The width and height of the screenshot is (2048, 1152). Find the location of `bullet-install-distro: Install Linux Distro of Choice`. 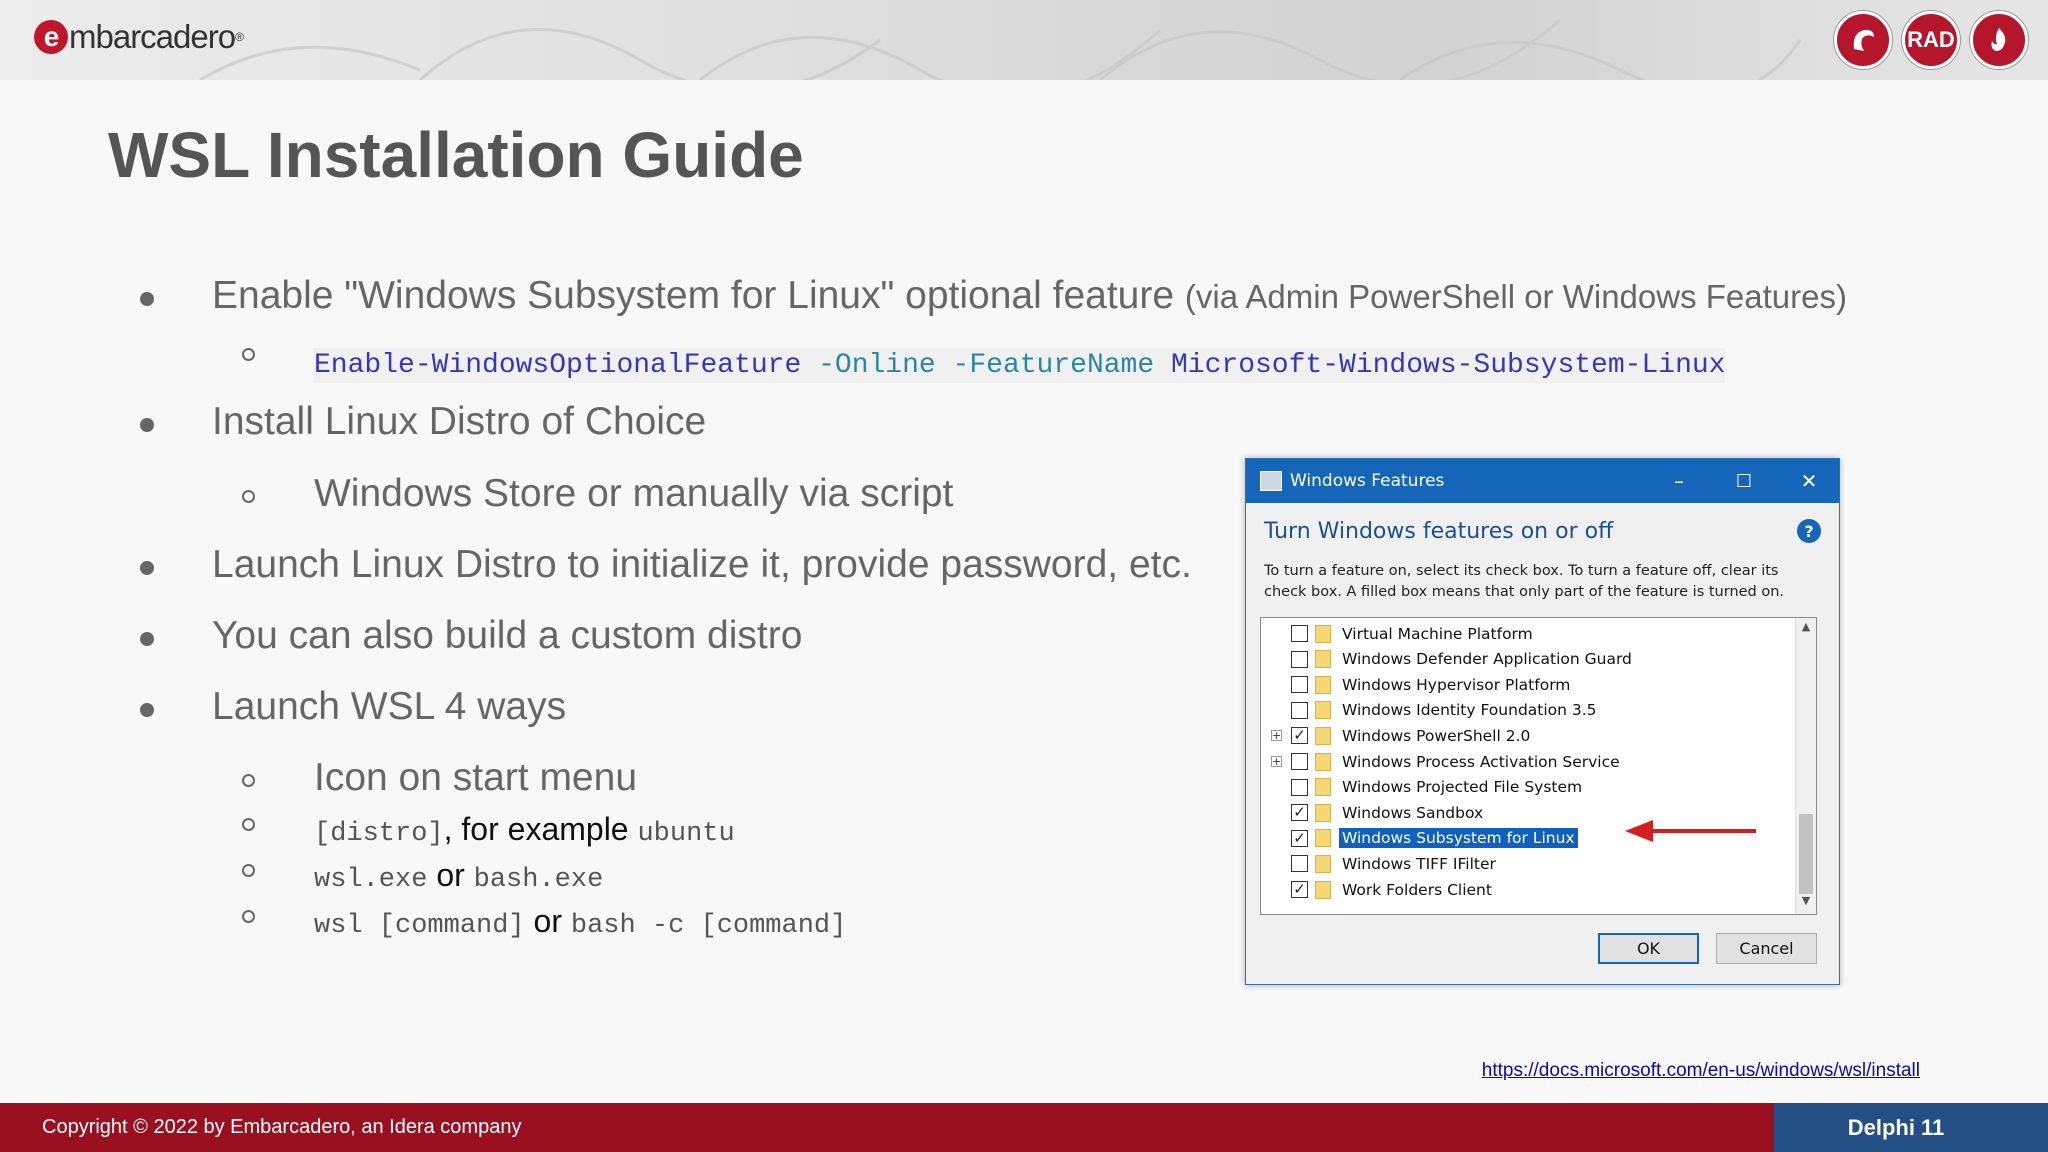

bullet-install-distro: Install Linux Distro of Choice is located at coordinates (423, 422).